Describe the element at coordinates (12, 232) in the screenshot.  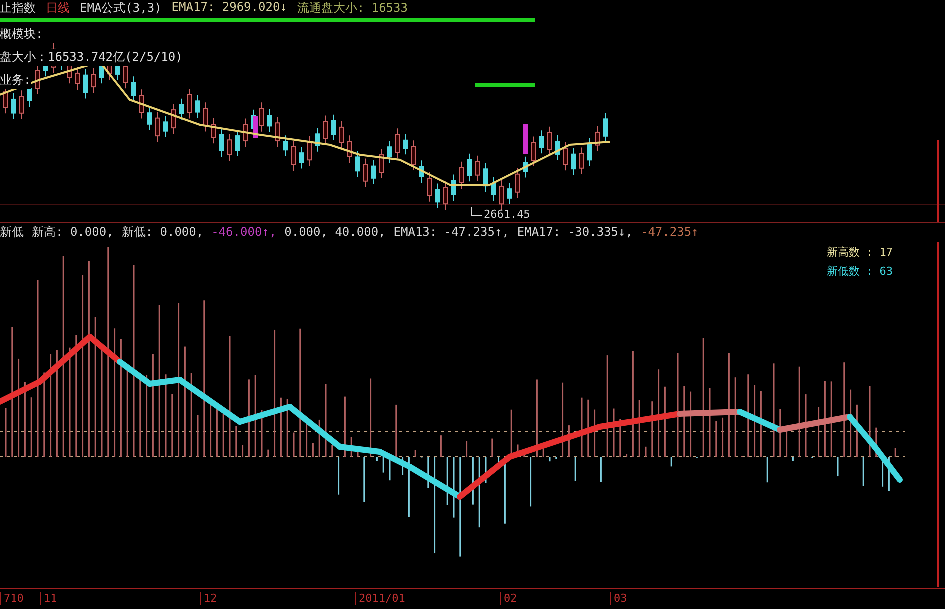
I see `indicator-value-text: 新低` at that location.